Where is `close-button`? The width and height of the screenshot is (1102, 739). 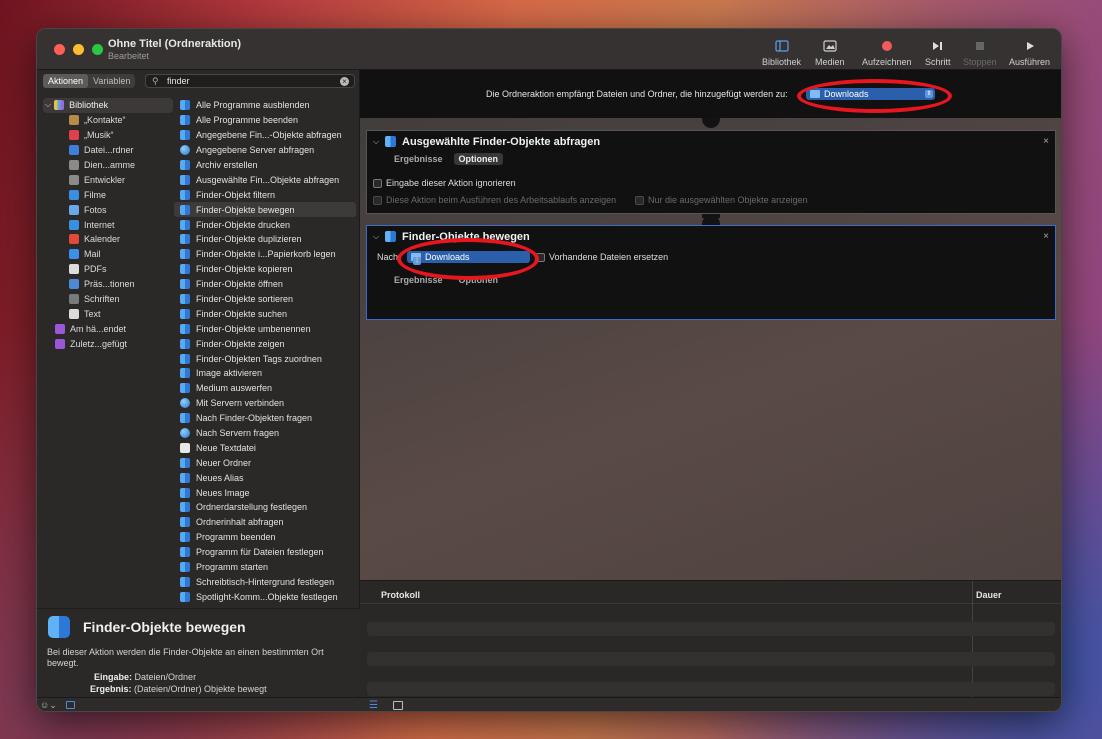 close-button is located at coordinates (59, 49).